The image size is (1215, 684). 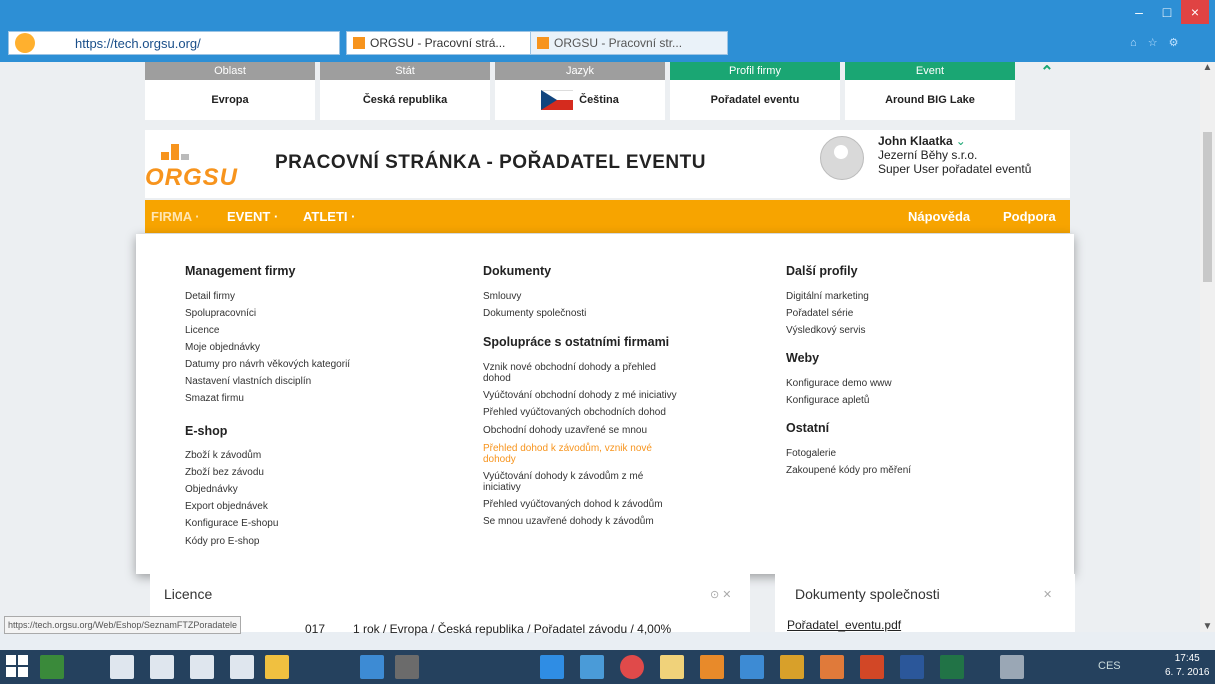 I want to click on selector-caption: Jazyk, so click(x=580, y=71).